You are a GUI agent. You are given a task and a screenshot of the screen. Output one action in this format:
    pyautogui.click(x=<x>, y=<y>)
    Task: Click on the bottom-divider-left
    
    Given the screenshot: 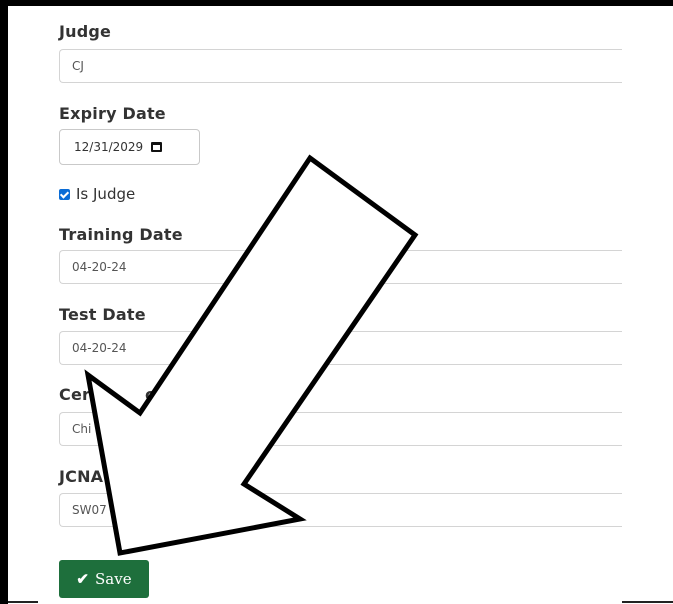 What is the action you would take?
    pyautogui.click(x=23, y=602)
    